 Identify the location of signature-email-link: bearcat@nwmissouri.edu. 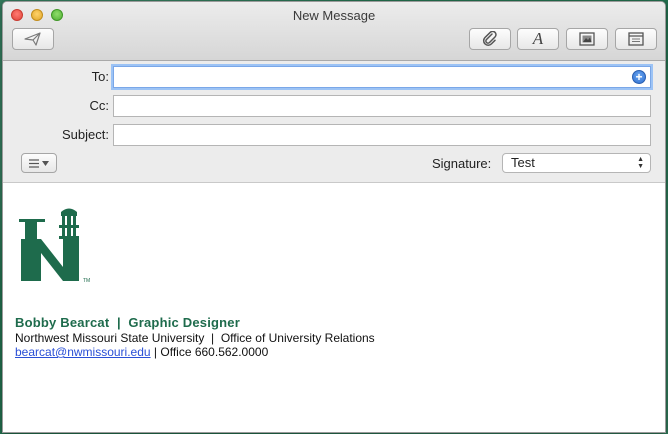
(83, 352).